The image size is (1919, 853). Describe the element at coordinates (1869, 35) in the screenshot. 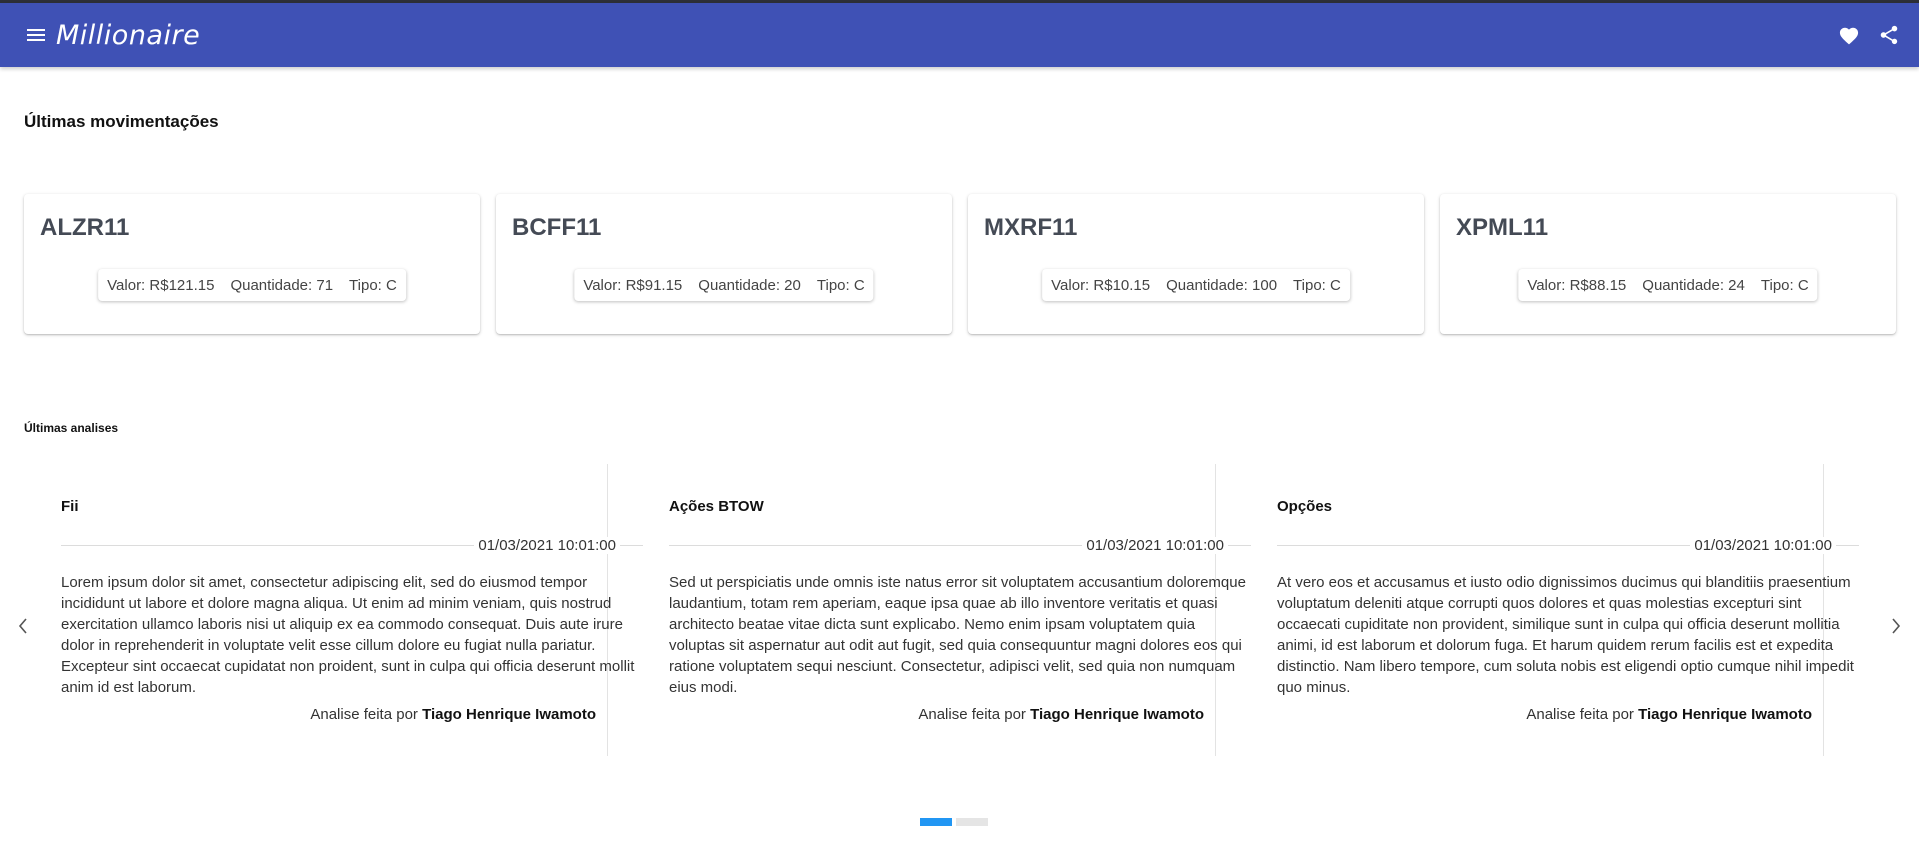

I see `app-bar-actions` at that location.